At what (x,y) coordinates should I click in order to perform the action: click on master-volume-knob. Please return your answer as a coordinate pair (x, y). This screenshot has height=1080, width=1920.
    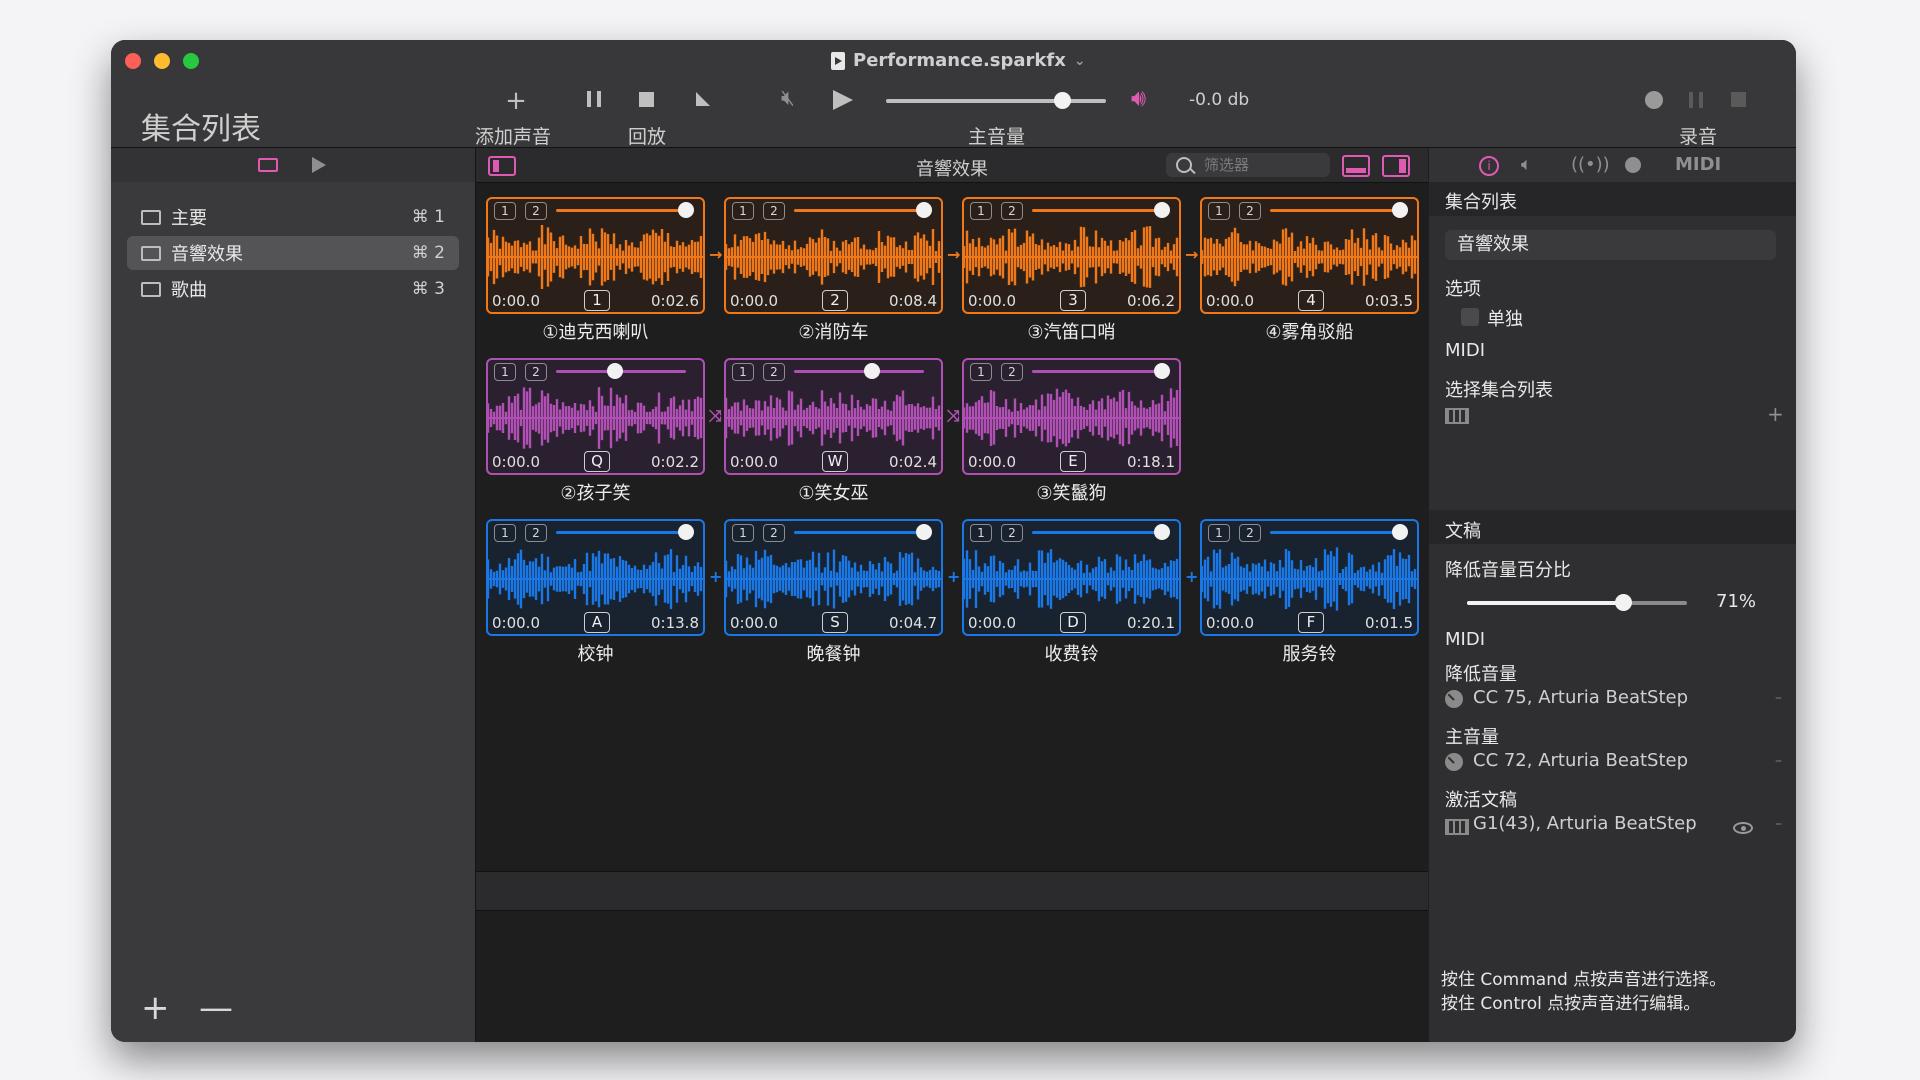
    Looking at the image, I should click on (1062, 100).